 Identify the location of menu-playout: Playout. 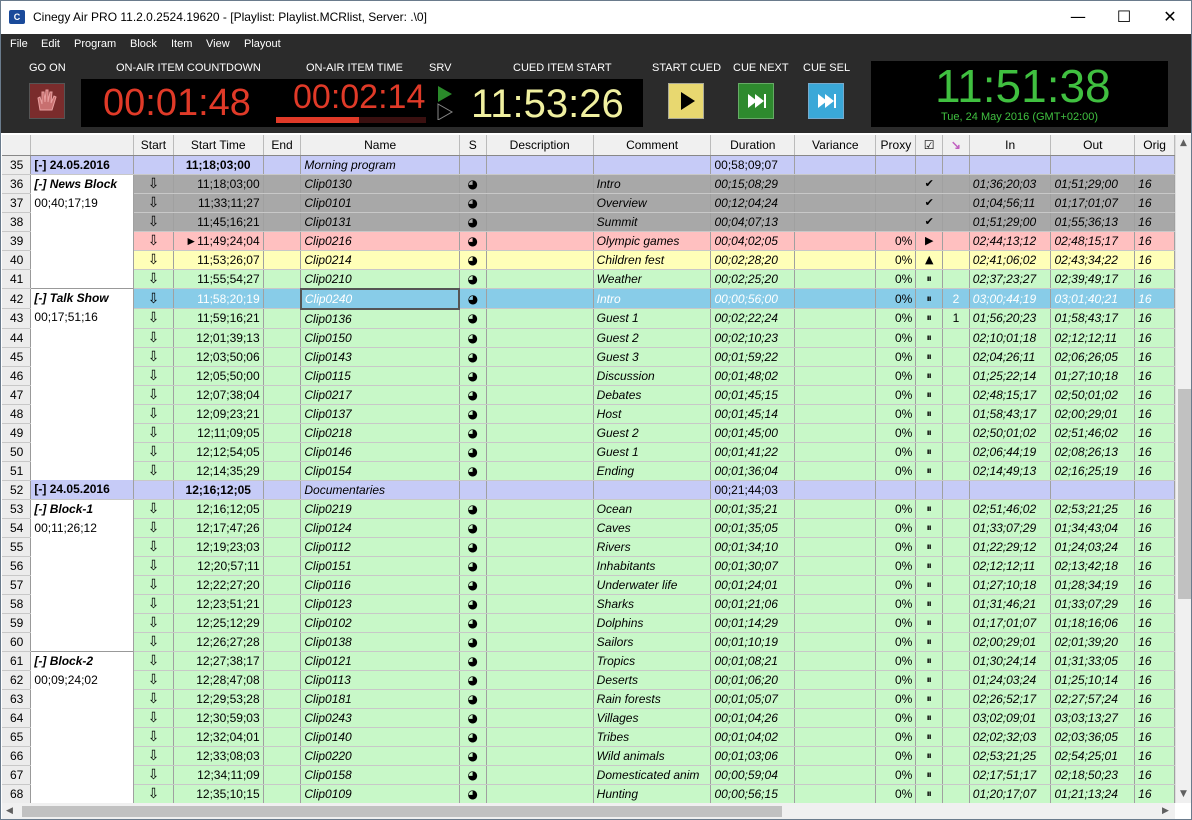
(262, 44).